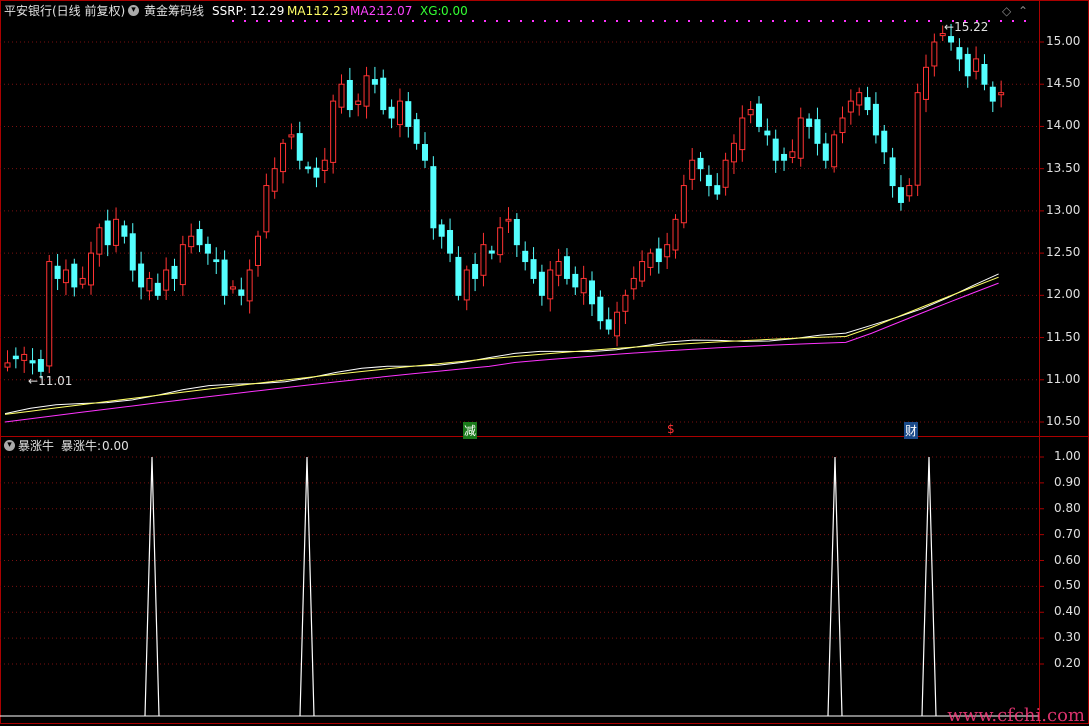 The image size is (1089, 726). I want to click on marker-jian: 减, so click(470, 430).